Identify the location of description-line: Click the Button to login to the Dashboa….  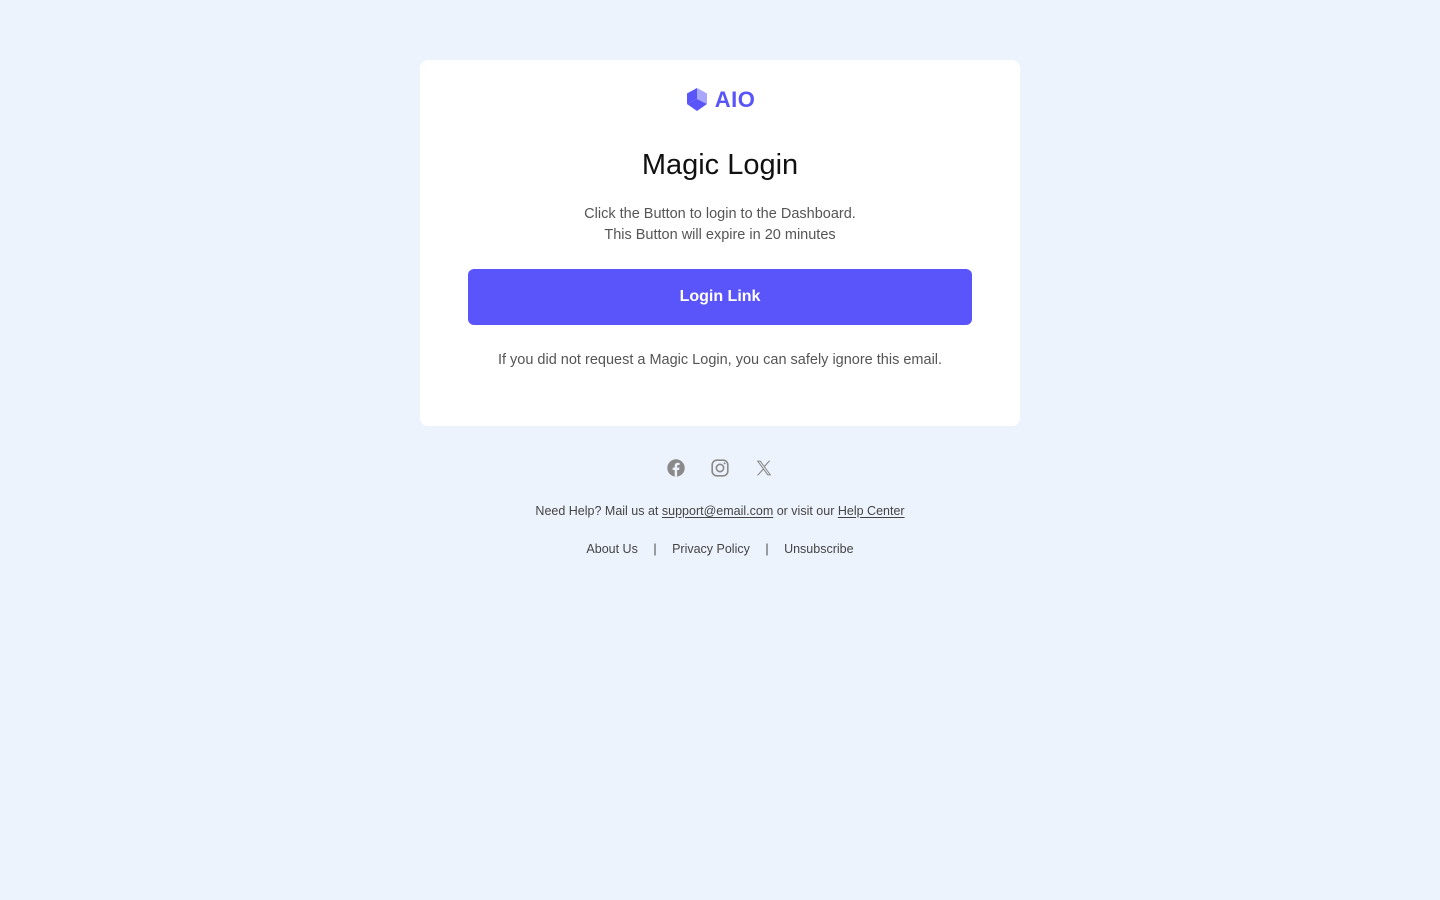
(720, 214).